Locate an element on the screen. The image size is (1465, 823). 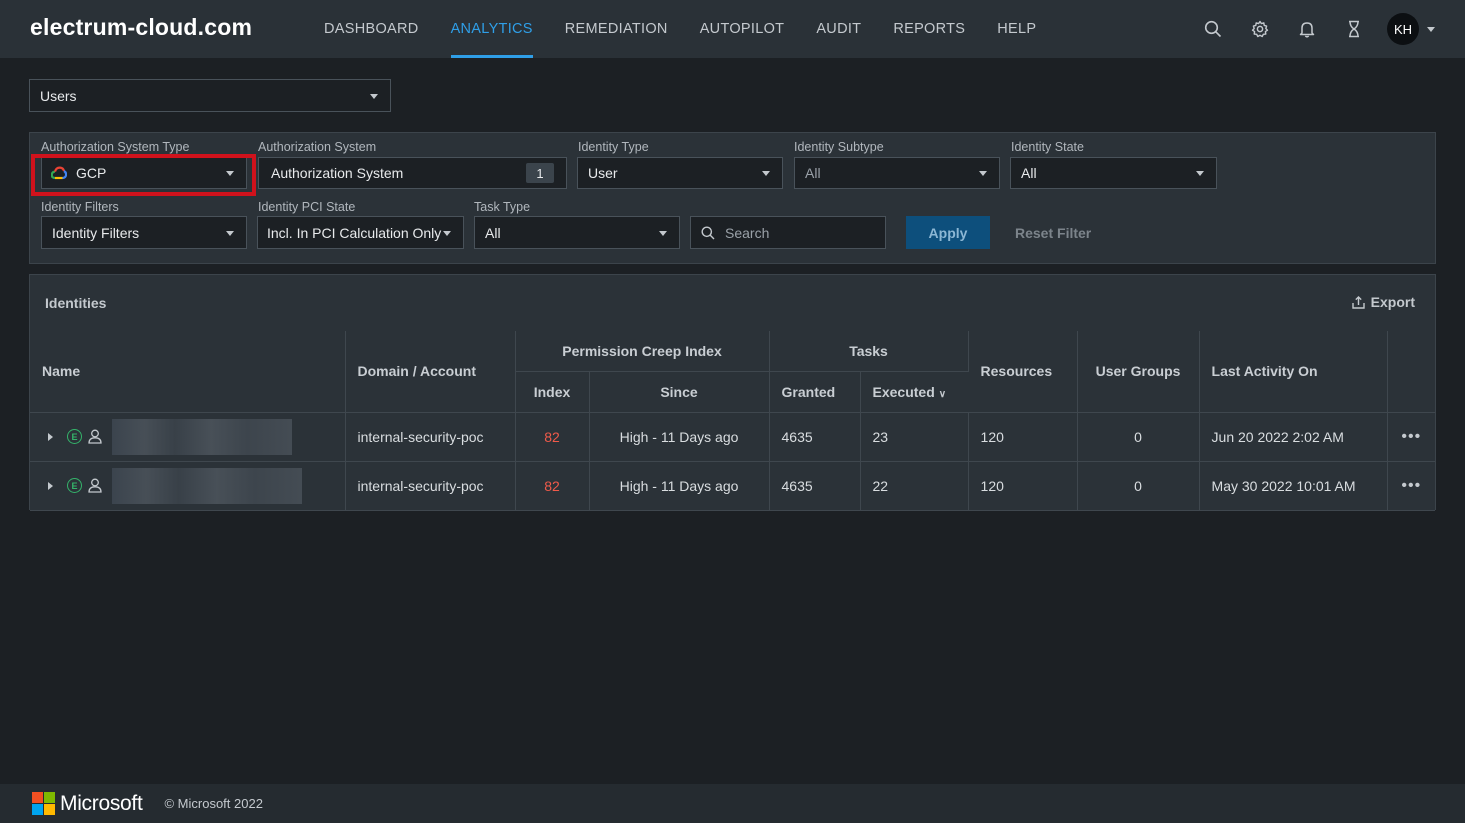
export-icon is located at coordinates (1358, 302).